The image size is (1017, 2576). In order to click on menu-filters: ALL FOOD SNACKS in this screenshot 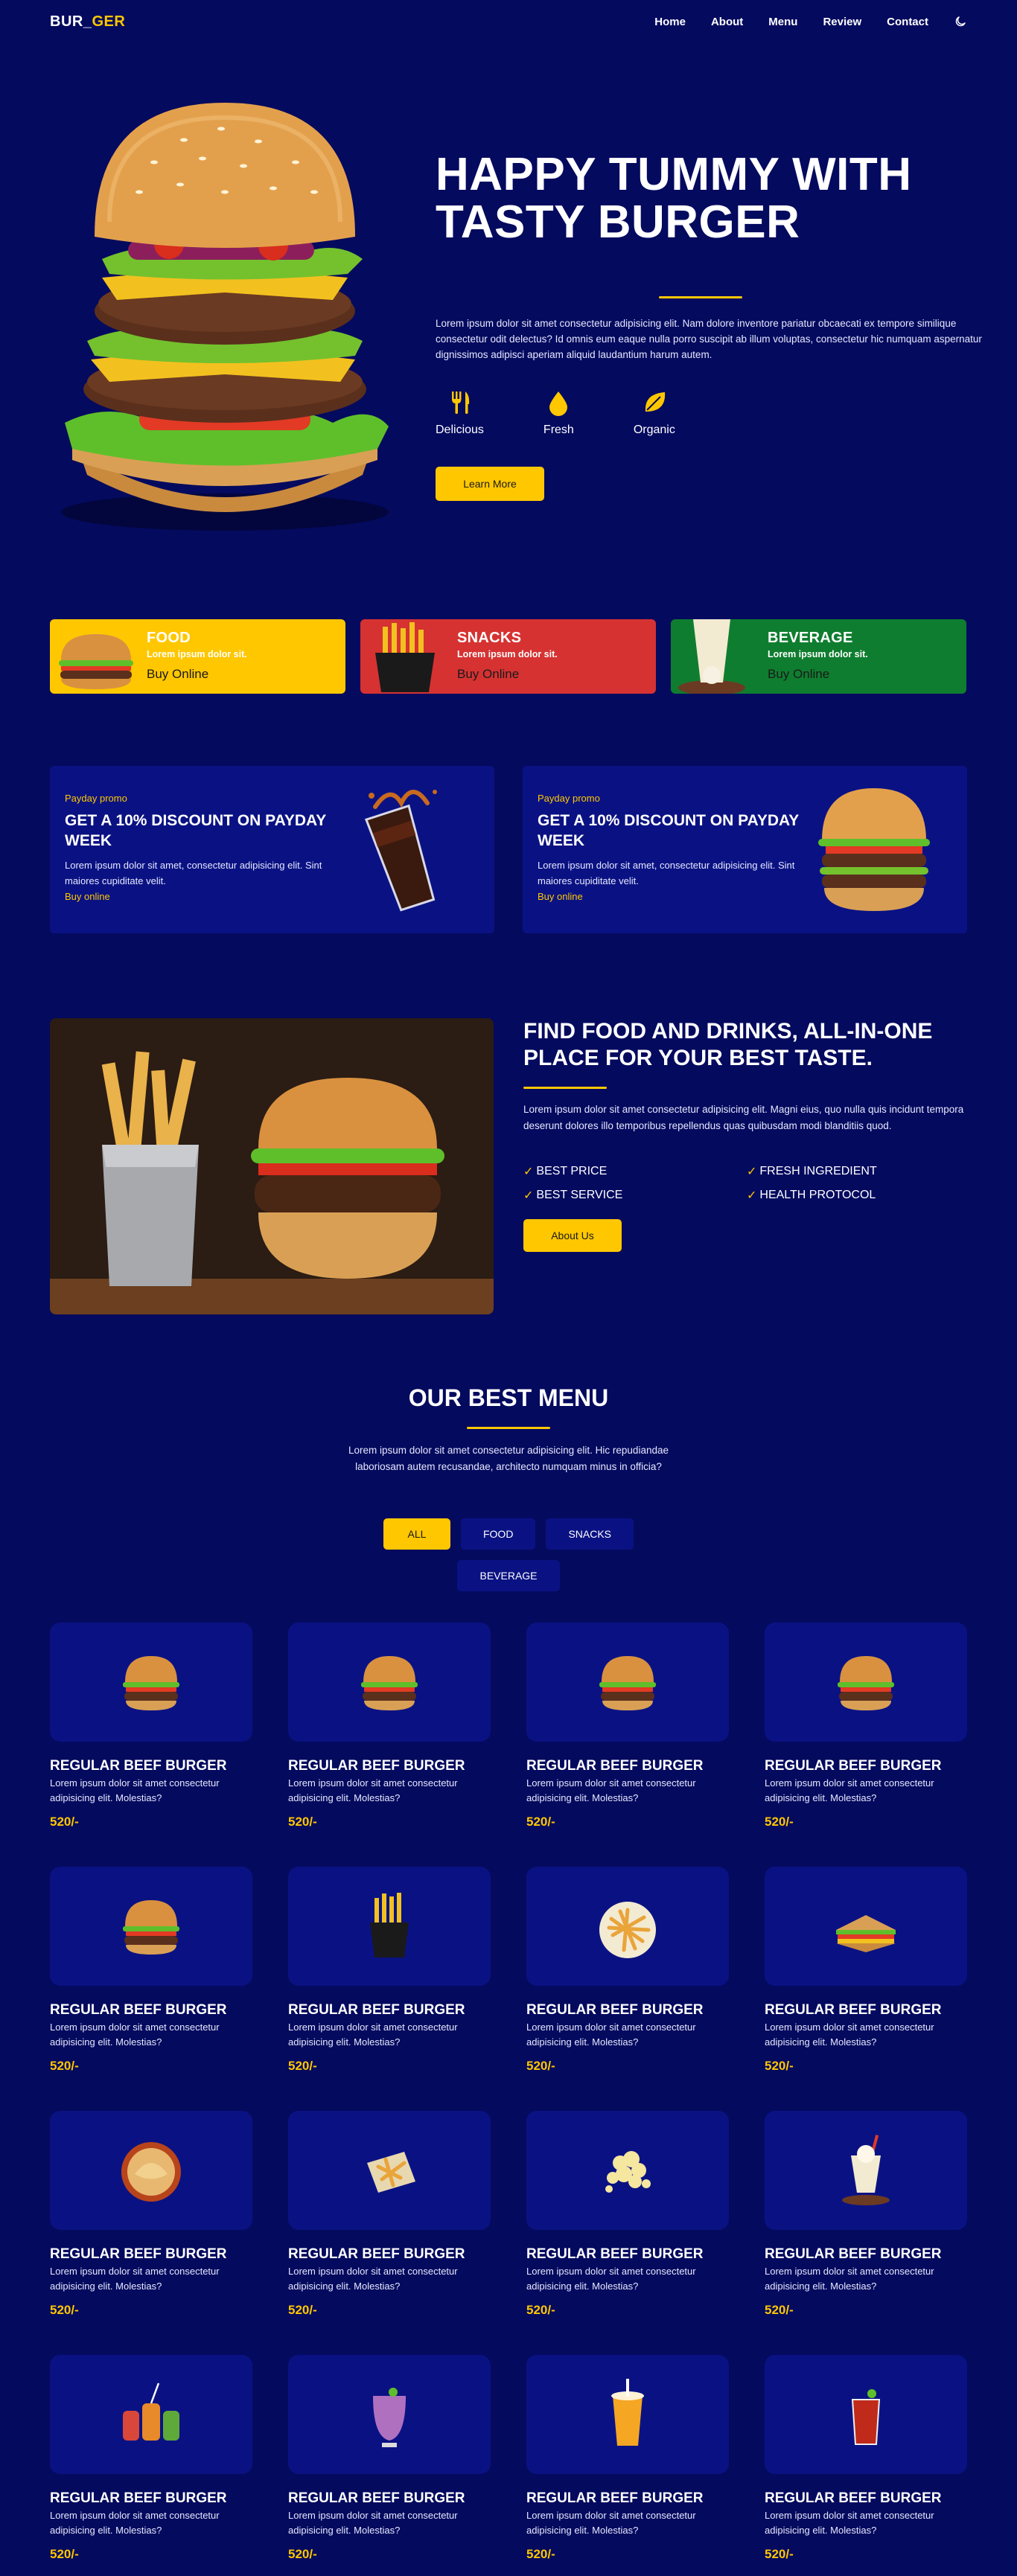, I will do `click(508, 1534)`.